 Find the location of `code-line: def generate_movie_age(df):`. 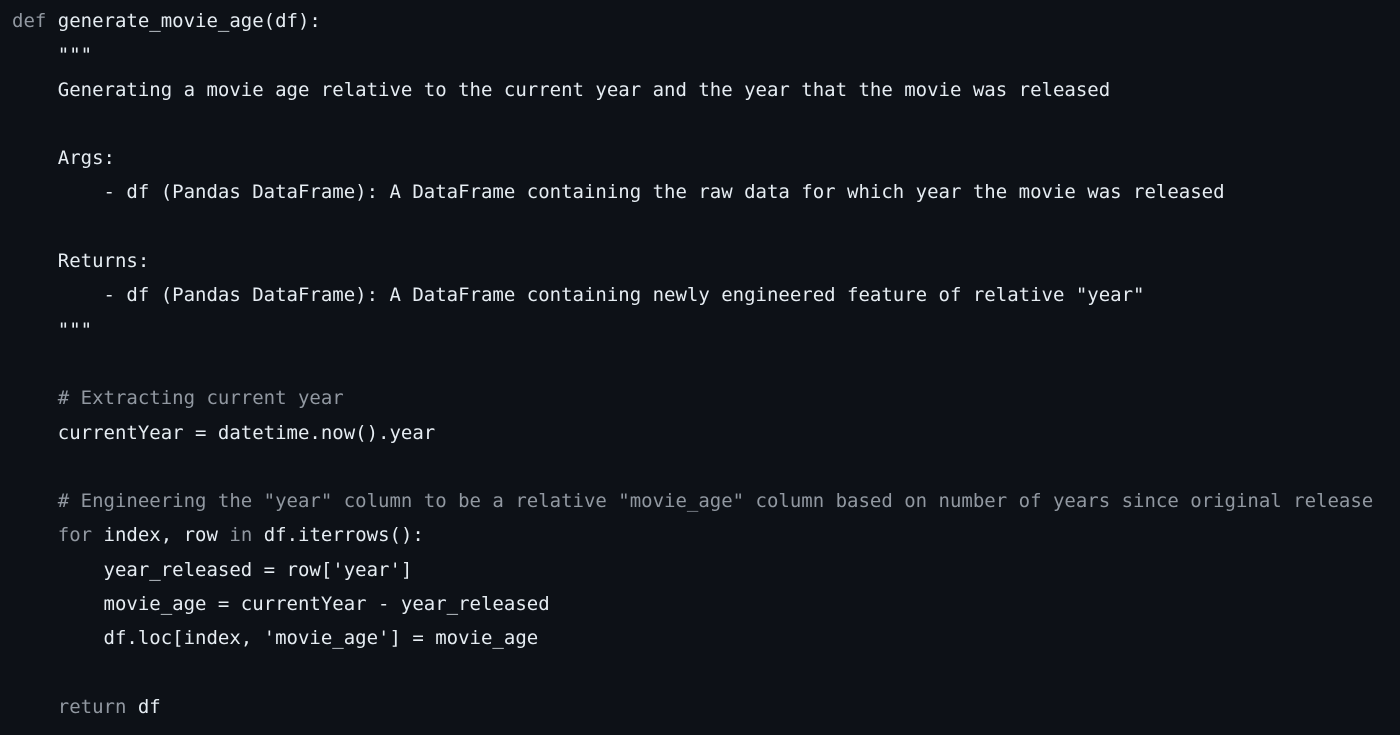

code-line: def generate_movie_age(df): is located at coordinates (706, 21).